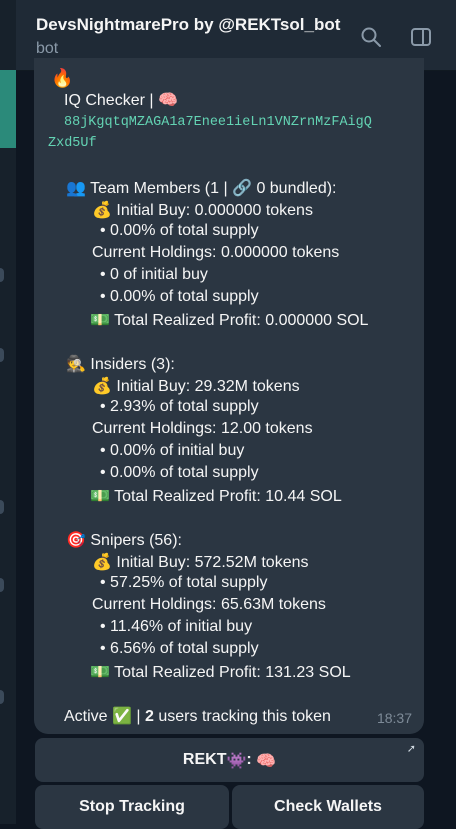 Image resolution: width=456 pixels, height=829 pixels. Describe the element at coordinates (172, 450) in the screenshot. I see `insiders-hold-initial: • 0.00% of initial buy` at that location.